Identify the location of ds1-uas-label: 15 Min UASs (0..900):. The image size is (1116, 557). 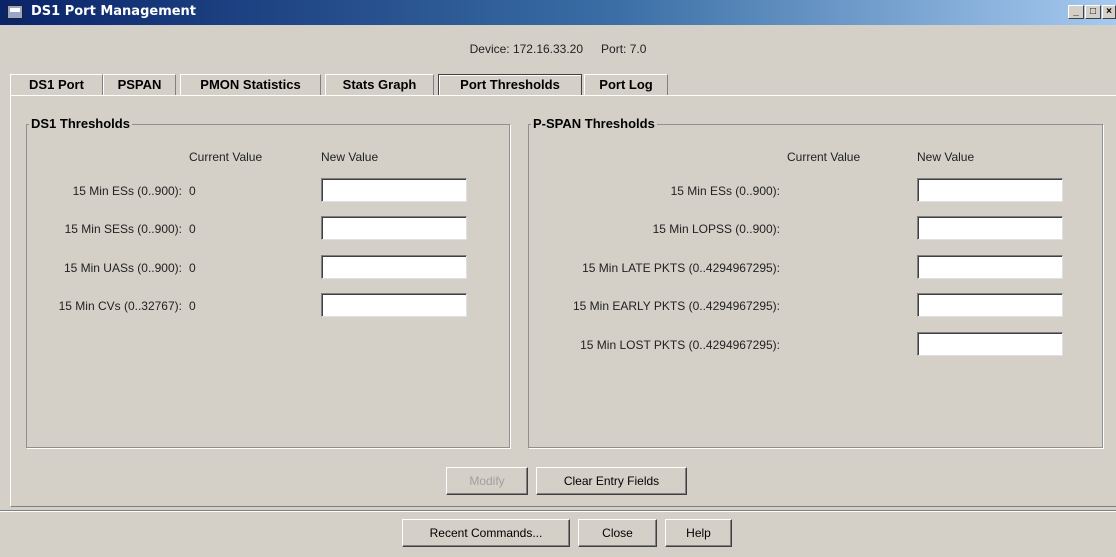
(122, 268).